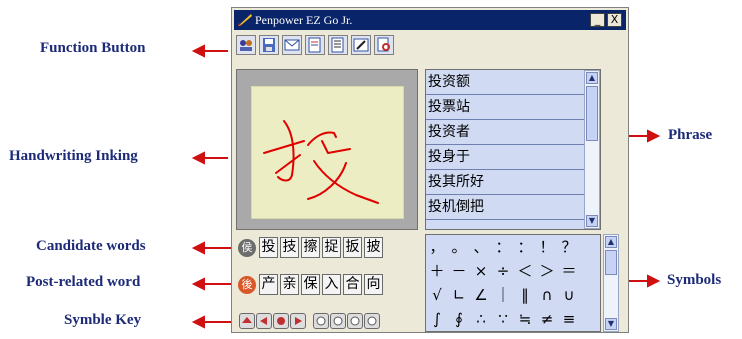  Describe the element at coordinates (289, 284) in the screenshot. I see `related-word: 亲` at that location.